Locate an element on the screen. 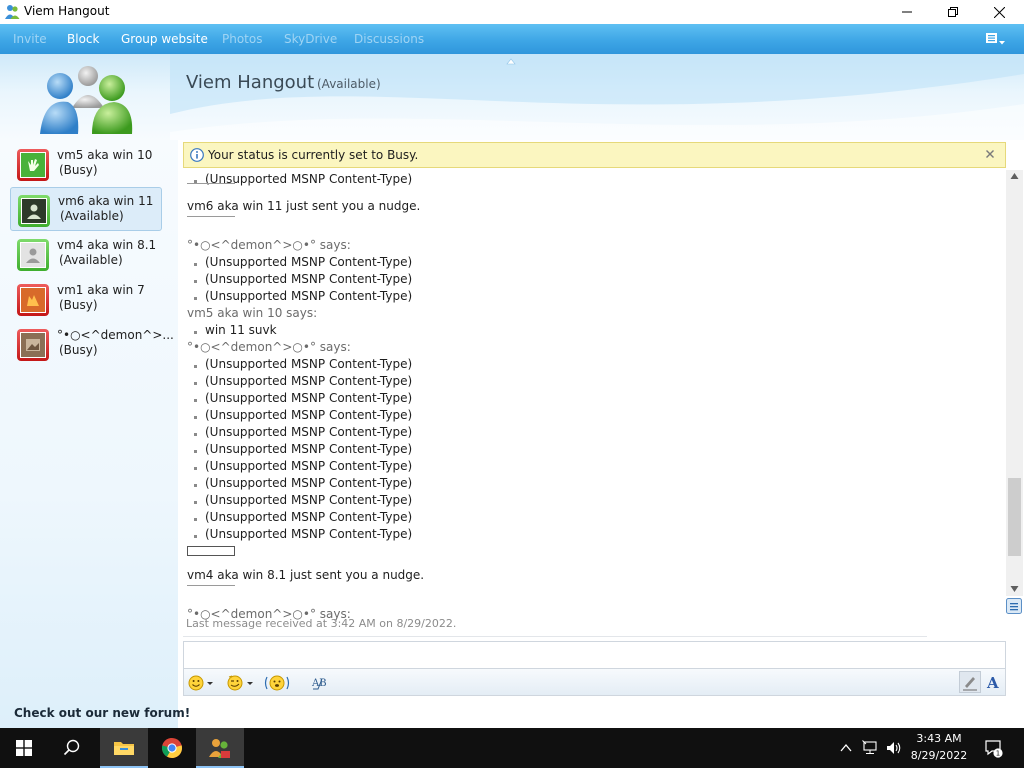  wink-button is located at coordinates (240, 683).